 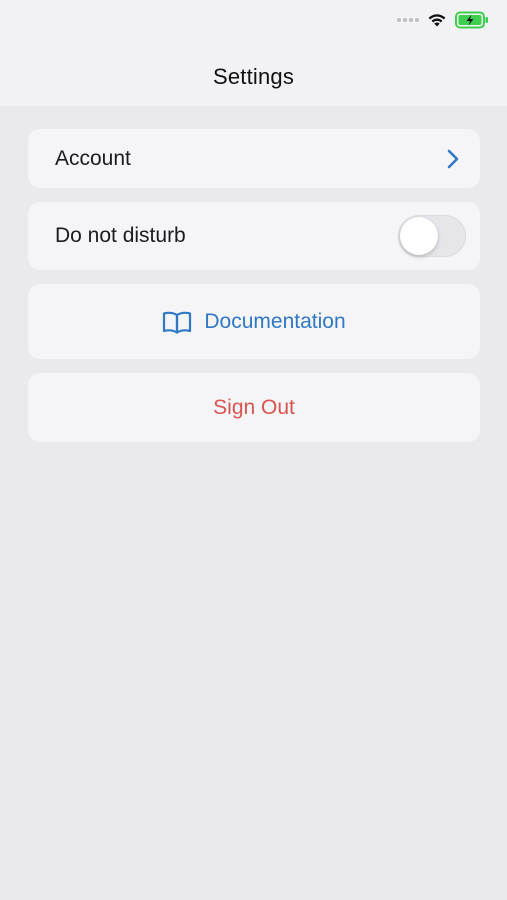 I want to click on chevron-right-icon, so click(x=453, y=158).